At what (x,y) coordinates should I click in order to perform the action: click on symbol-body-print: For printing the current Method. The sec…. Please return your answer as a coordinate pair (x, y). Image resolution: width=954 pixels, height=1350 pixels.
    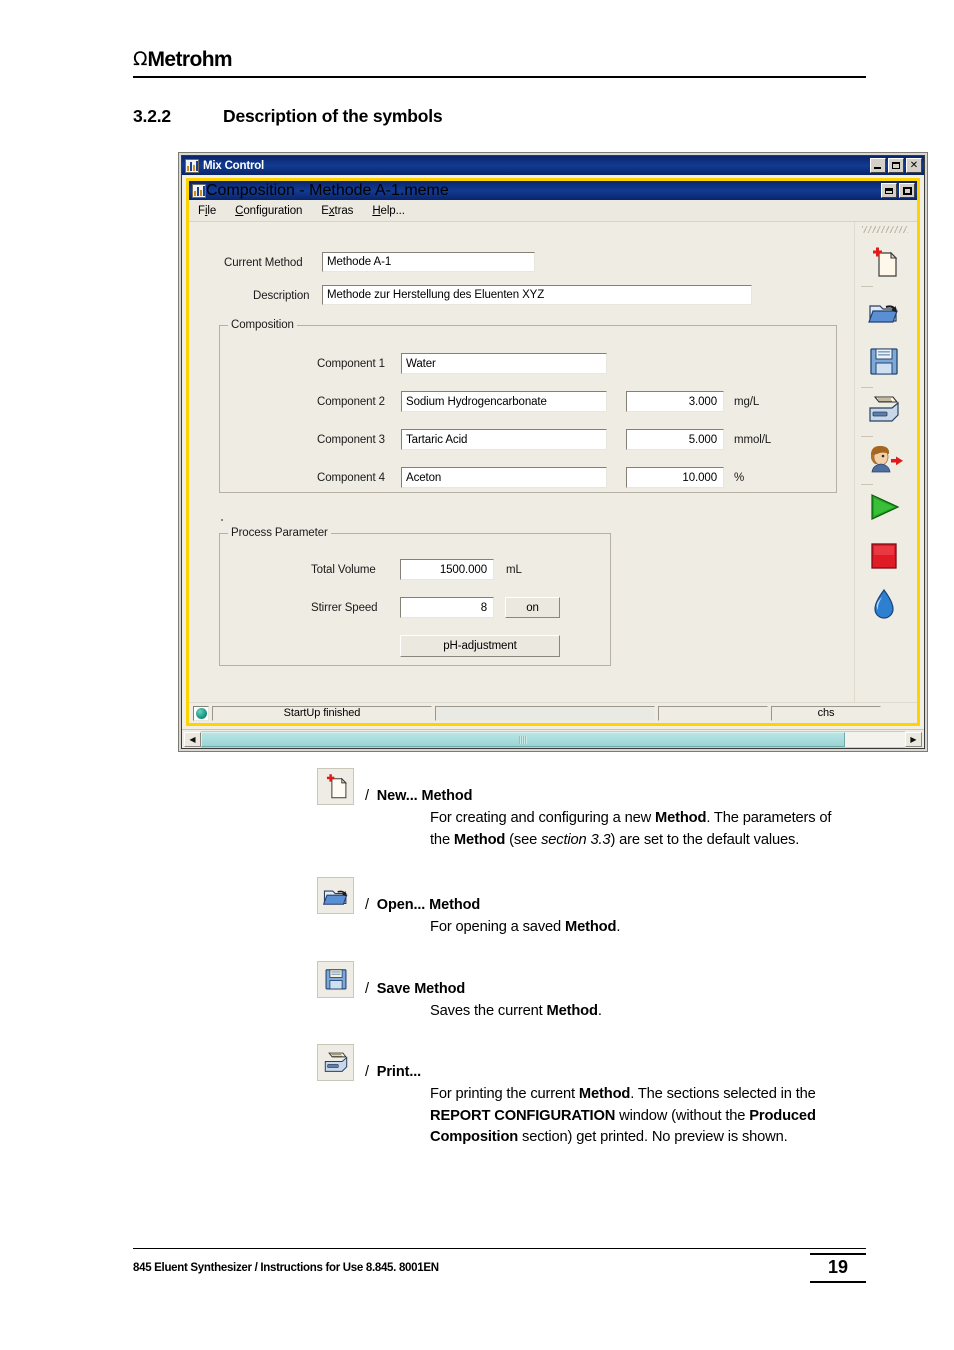
    Looking at the image, I should click on (623, 1115).